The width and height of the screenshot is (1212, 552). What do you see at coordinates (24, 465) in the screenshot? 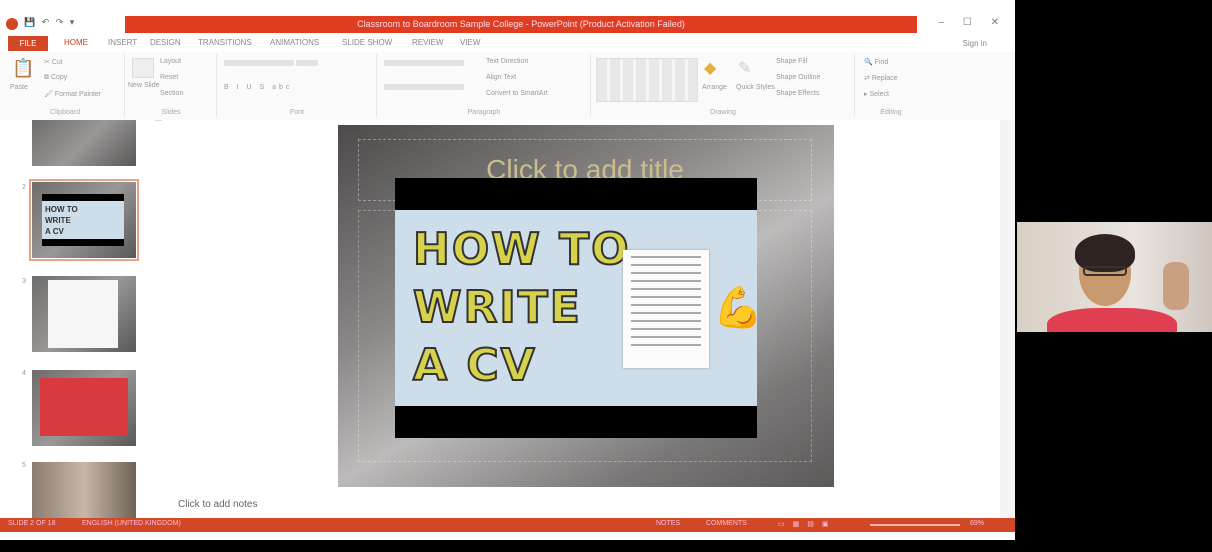
I see `slide-number-5: 5` at bounding box center [24, 465].